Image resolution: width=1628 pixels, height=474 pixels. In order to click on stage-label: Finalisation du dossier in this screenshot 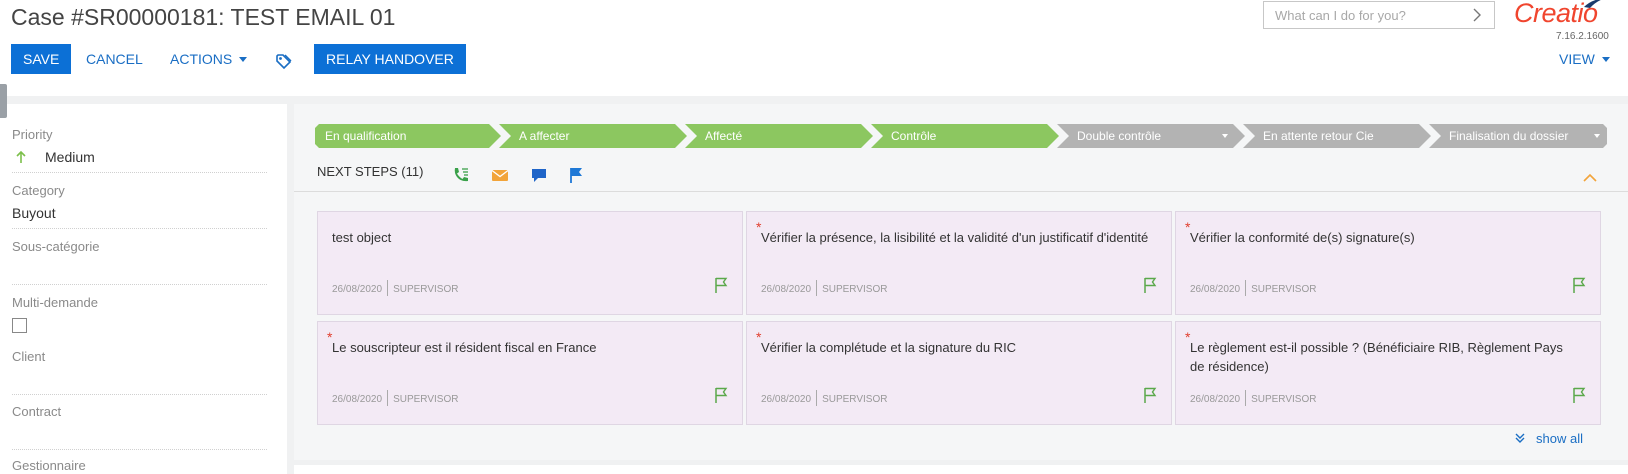, I will do `click(1509, 136)`.